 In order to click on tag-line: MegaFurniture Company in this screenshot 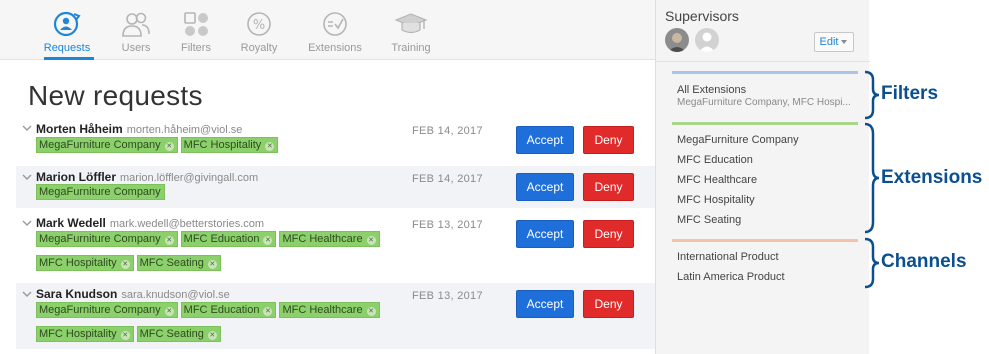, I will do `click(102, 192)`.